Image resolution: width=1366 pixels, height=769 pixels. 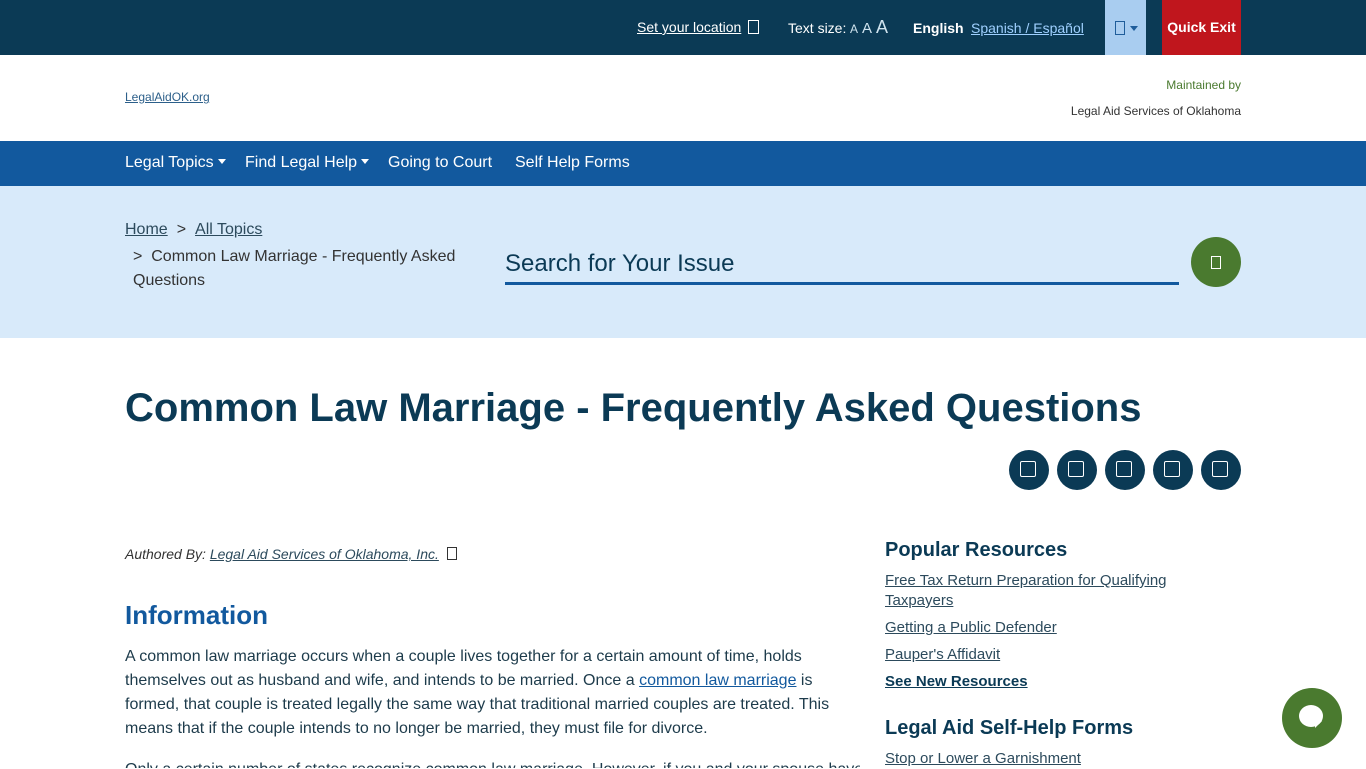 I want to click on external-link-icon, so click(x=451, y=553).